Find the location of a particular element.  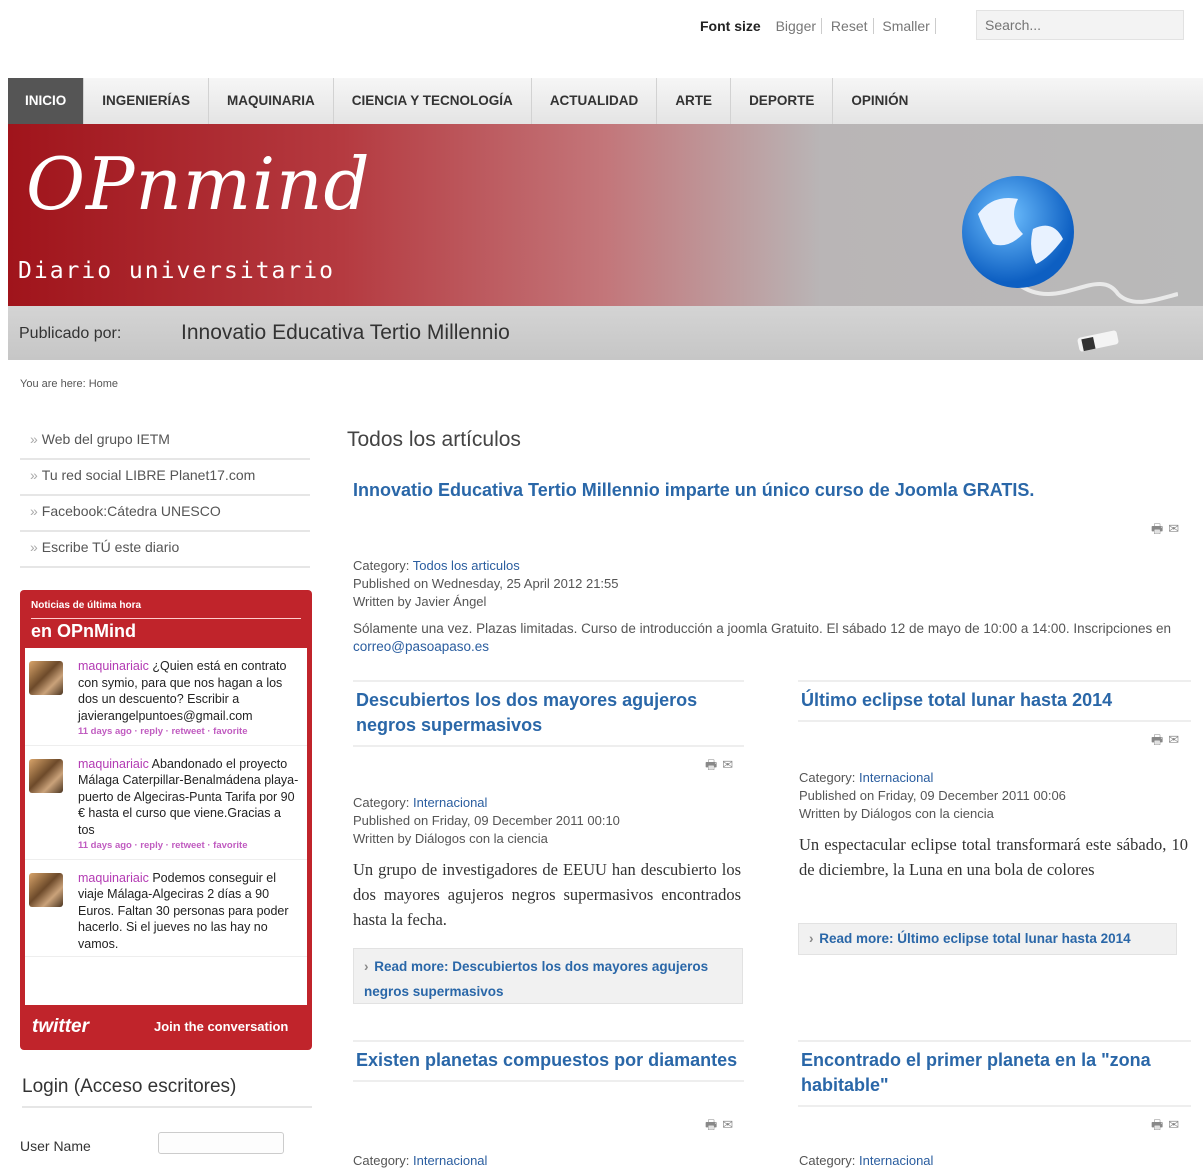

twitter-footer: twitter Join the conversation is located at coordinates (166, 1027).